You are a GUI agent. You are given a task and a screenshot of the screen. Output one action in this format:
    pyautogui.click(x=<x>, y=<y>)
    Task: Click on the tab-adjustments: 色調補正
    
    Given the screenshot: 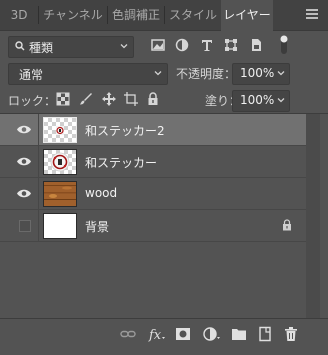 What is the action you would take?
    pyautogui.click(x=136, y=15)
    